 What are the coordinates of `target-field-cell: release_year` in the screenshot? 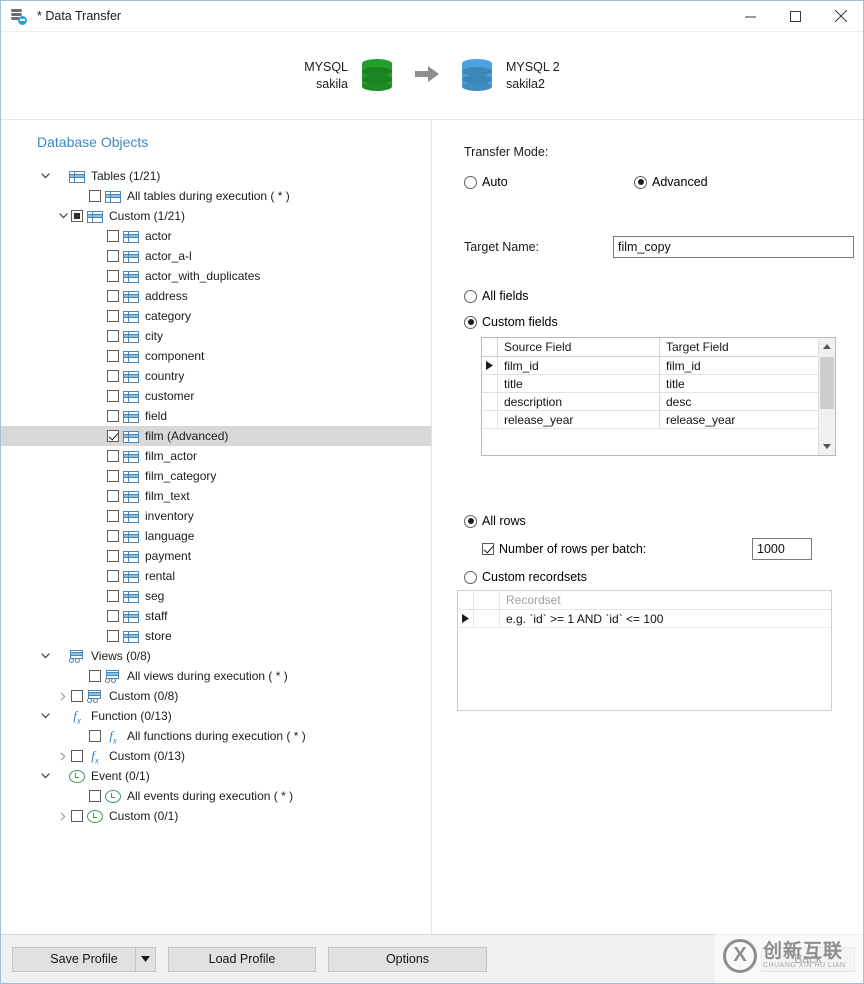 It's located at (697, 419).